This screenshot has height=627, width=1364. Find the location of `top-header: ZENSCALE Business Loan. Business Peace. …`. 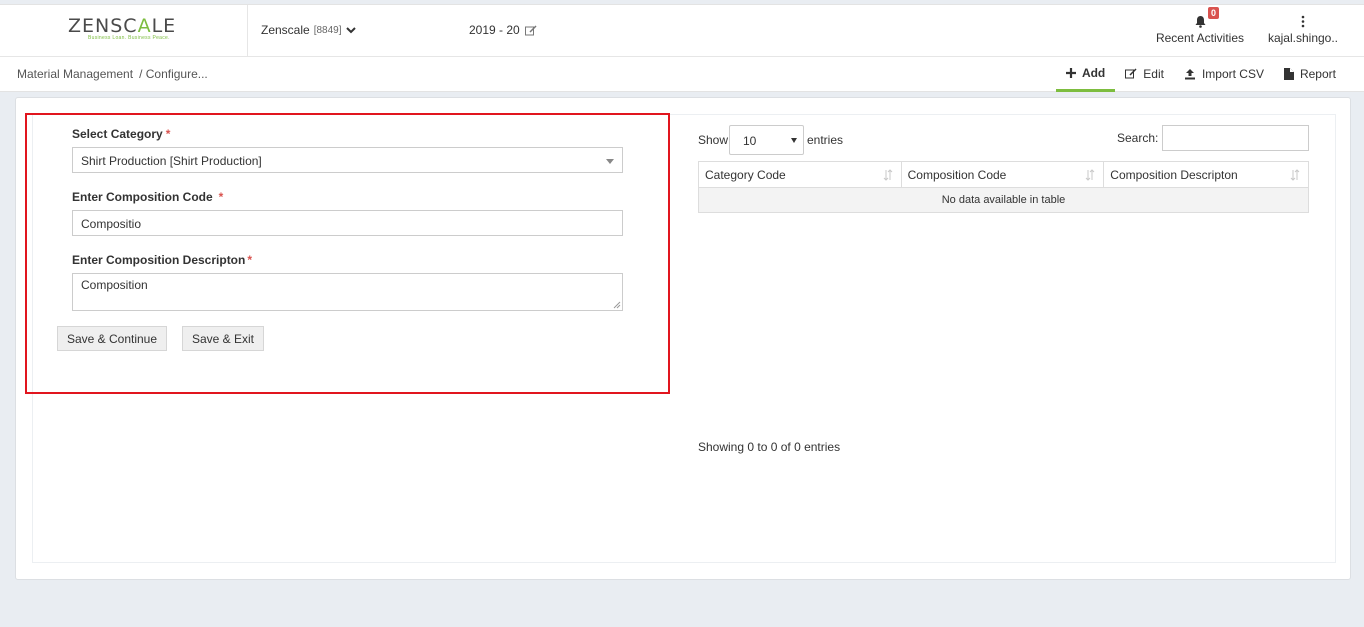

top-header: ZENSCALE Business Loan. Business Peace. … is located at coordinates (682, 30).